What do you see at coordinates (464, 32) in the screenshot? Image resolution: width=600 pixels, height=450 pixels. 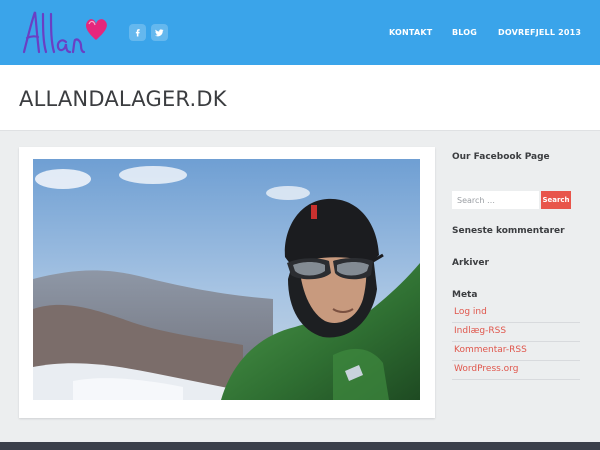 I see `nav-item-blog: BLOG` at bounding box center [464, 32].